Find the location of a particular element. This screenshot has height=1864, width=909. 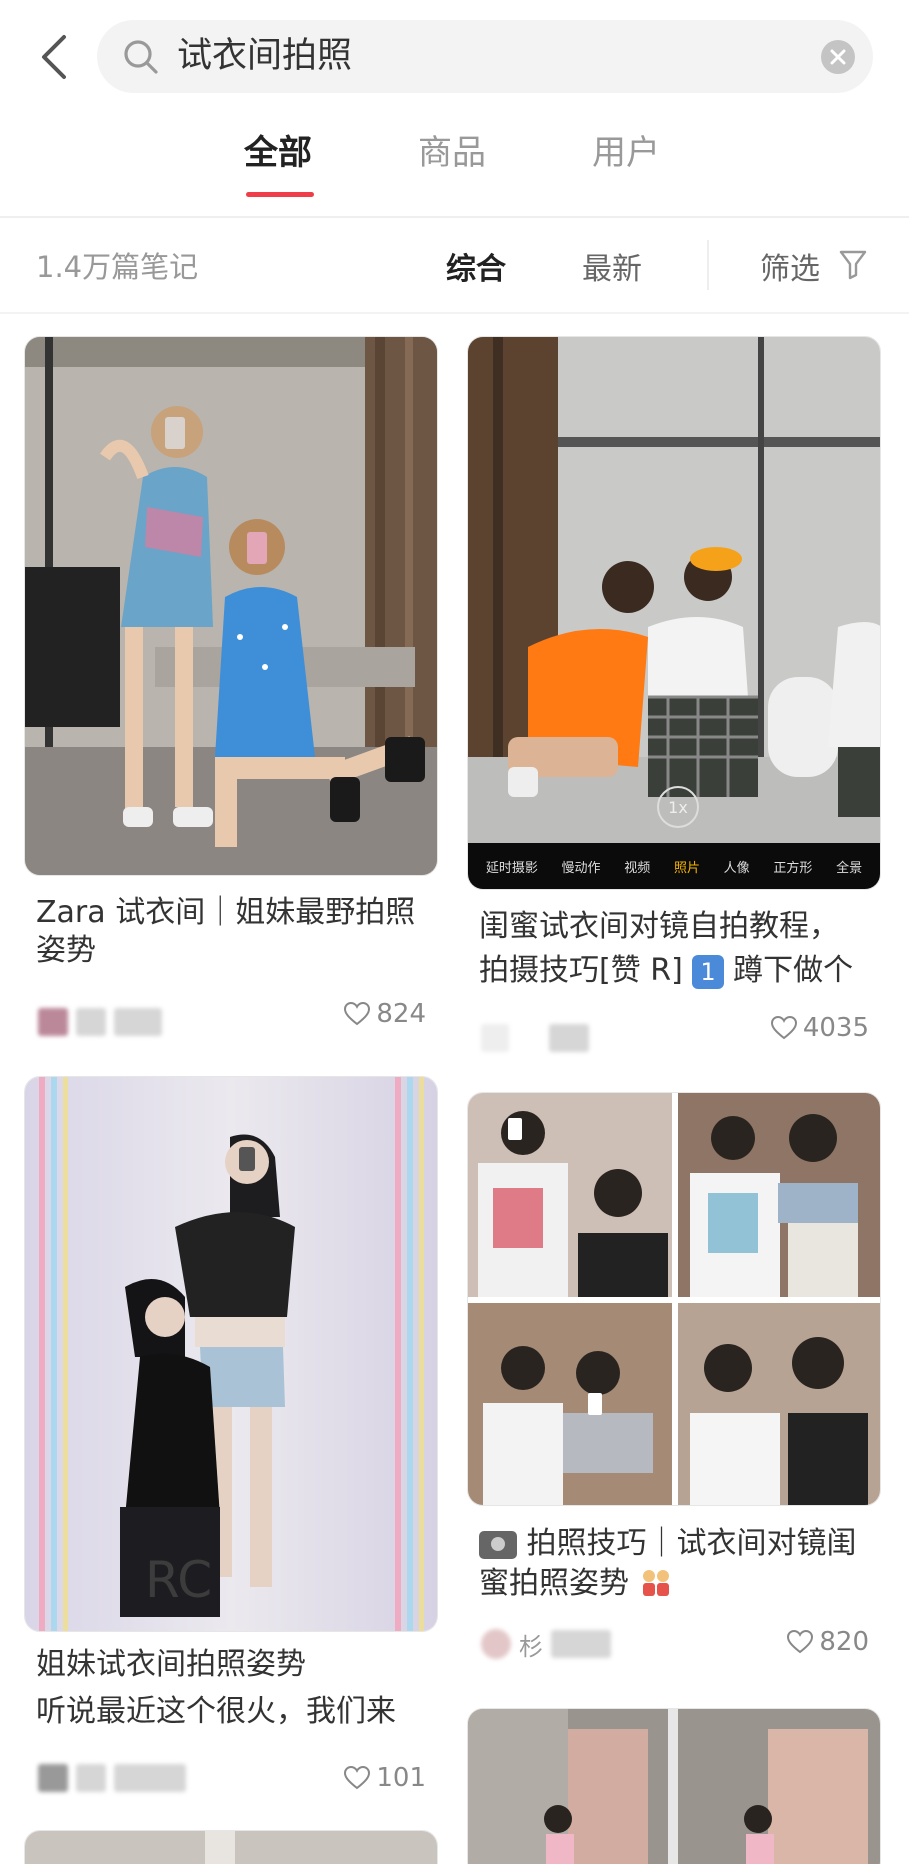

back-button is located at coordinates (53, 57).